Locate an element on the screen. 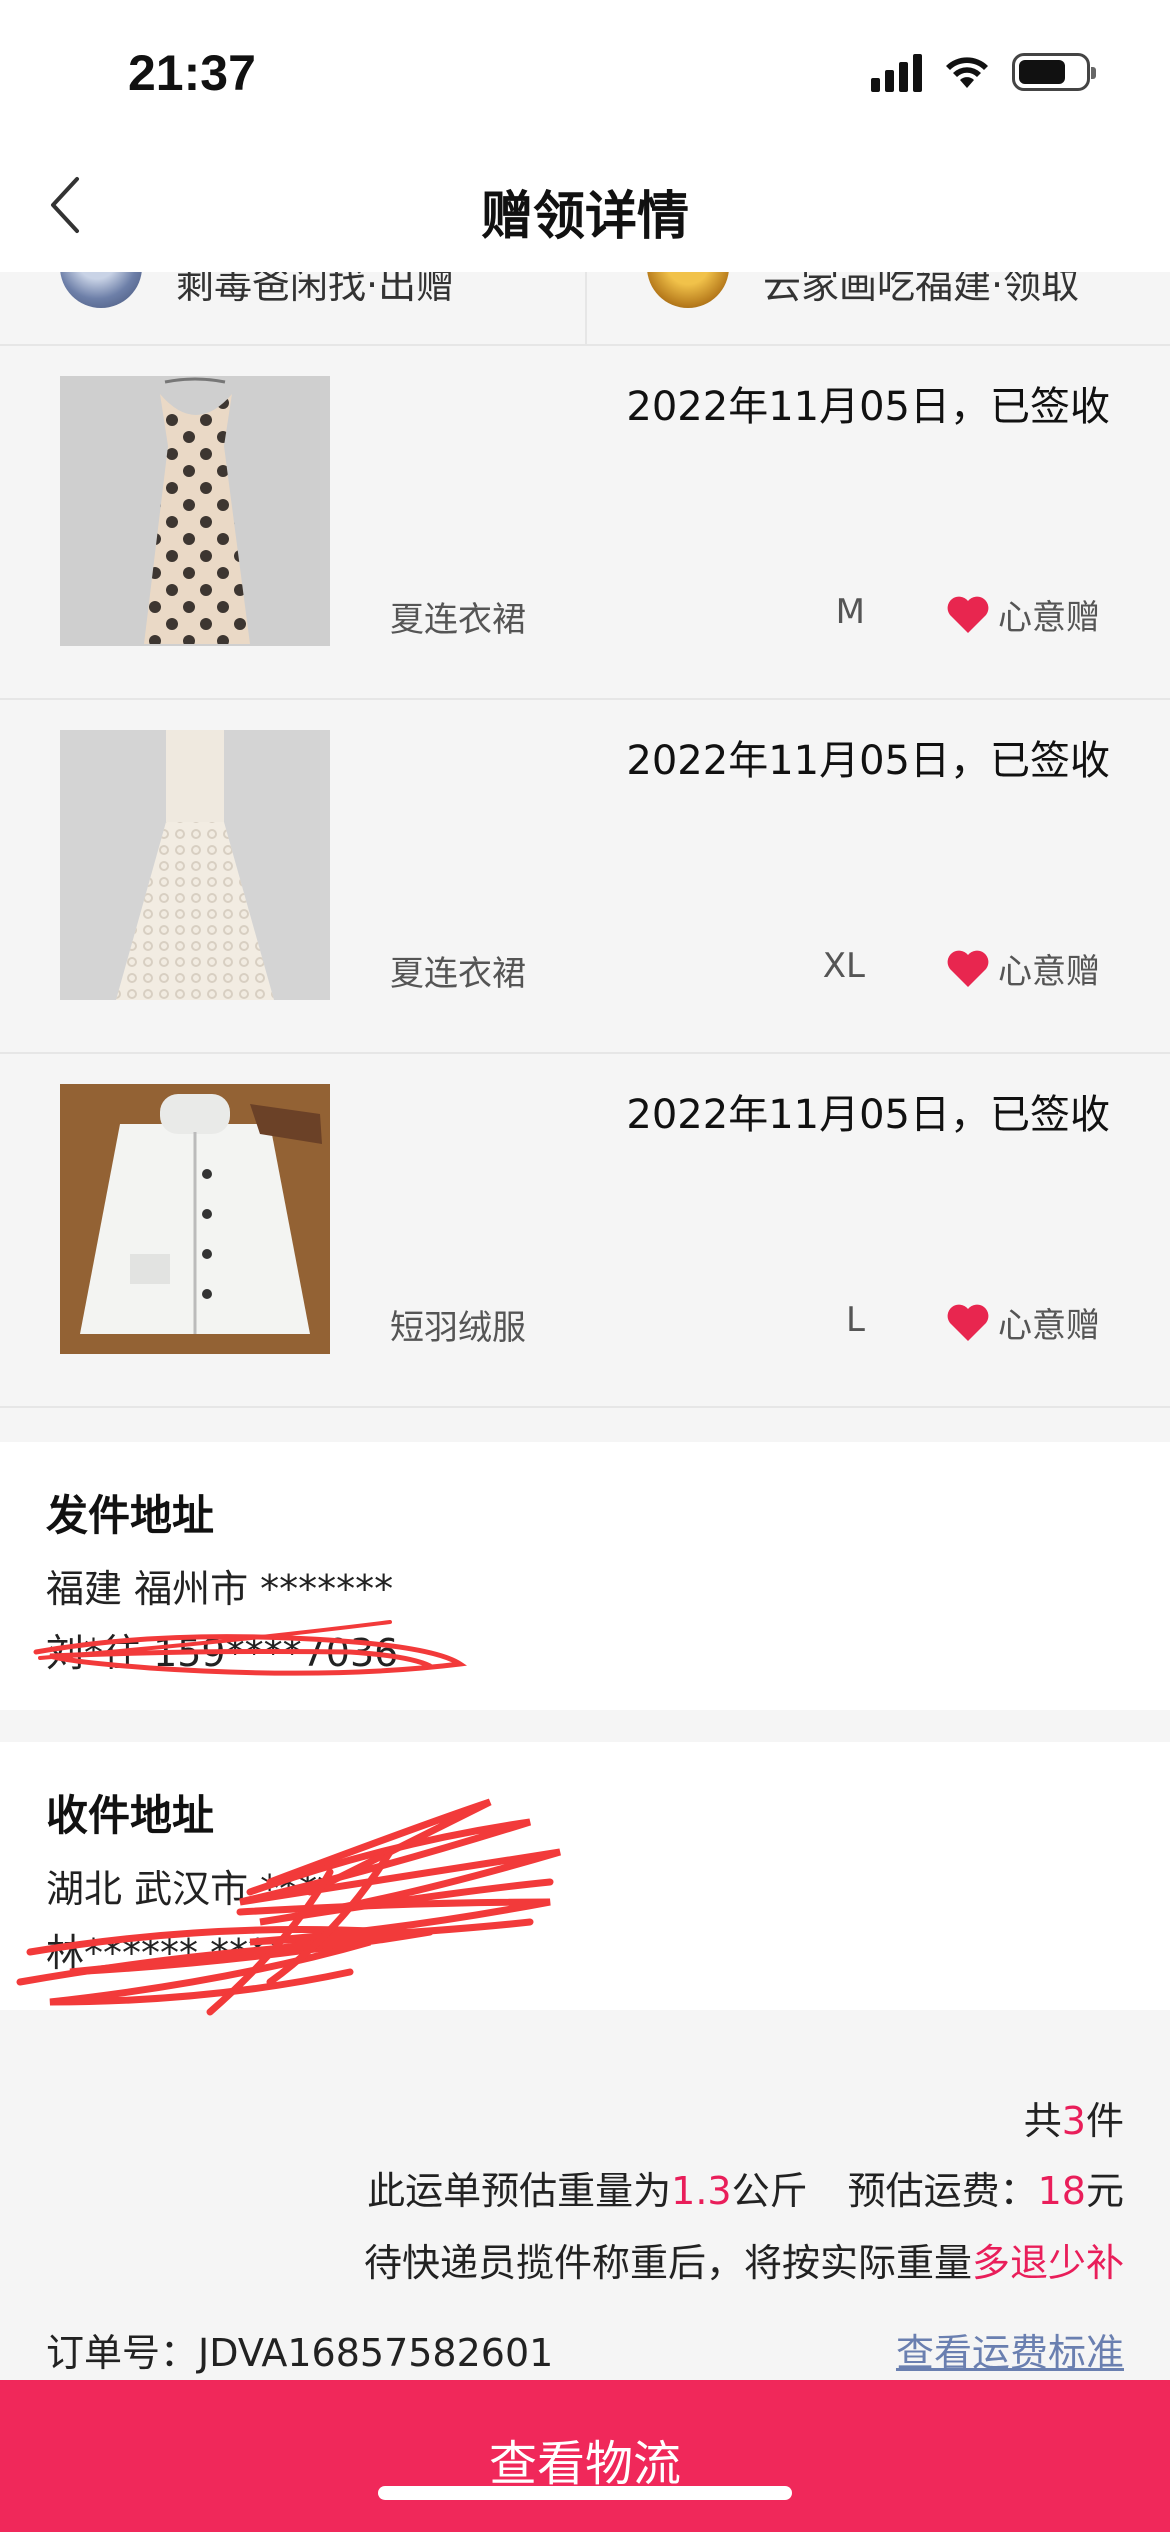 This screenshot has width=1170, height=2532. receiver-avatar is located at coordinates (688, 290).